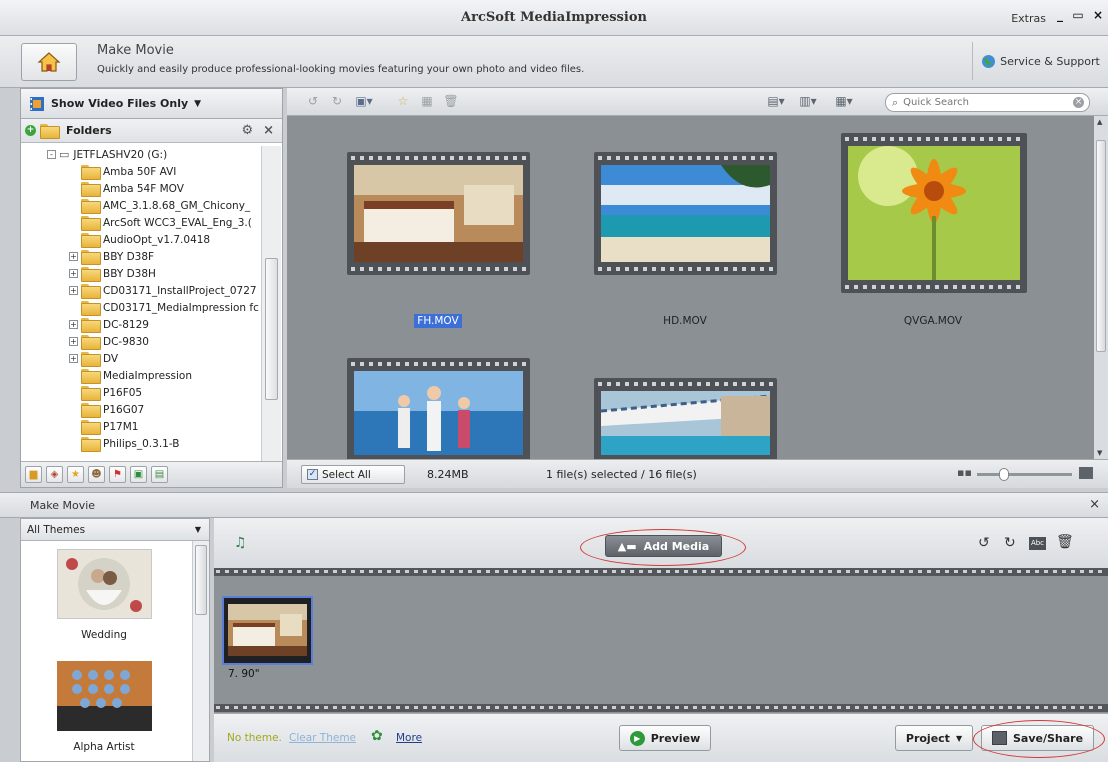 The height and width of the screenshot is (762, 1108). What do you see at coordinates (109, 324) in the screenshot?
I see `tree-item: + DC-8129` at bounding box center [109, 324].